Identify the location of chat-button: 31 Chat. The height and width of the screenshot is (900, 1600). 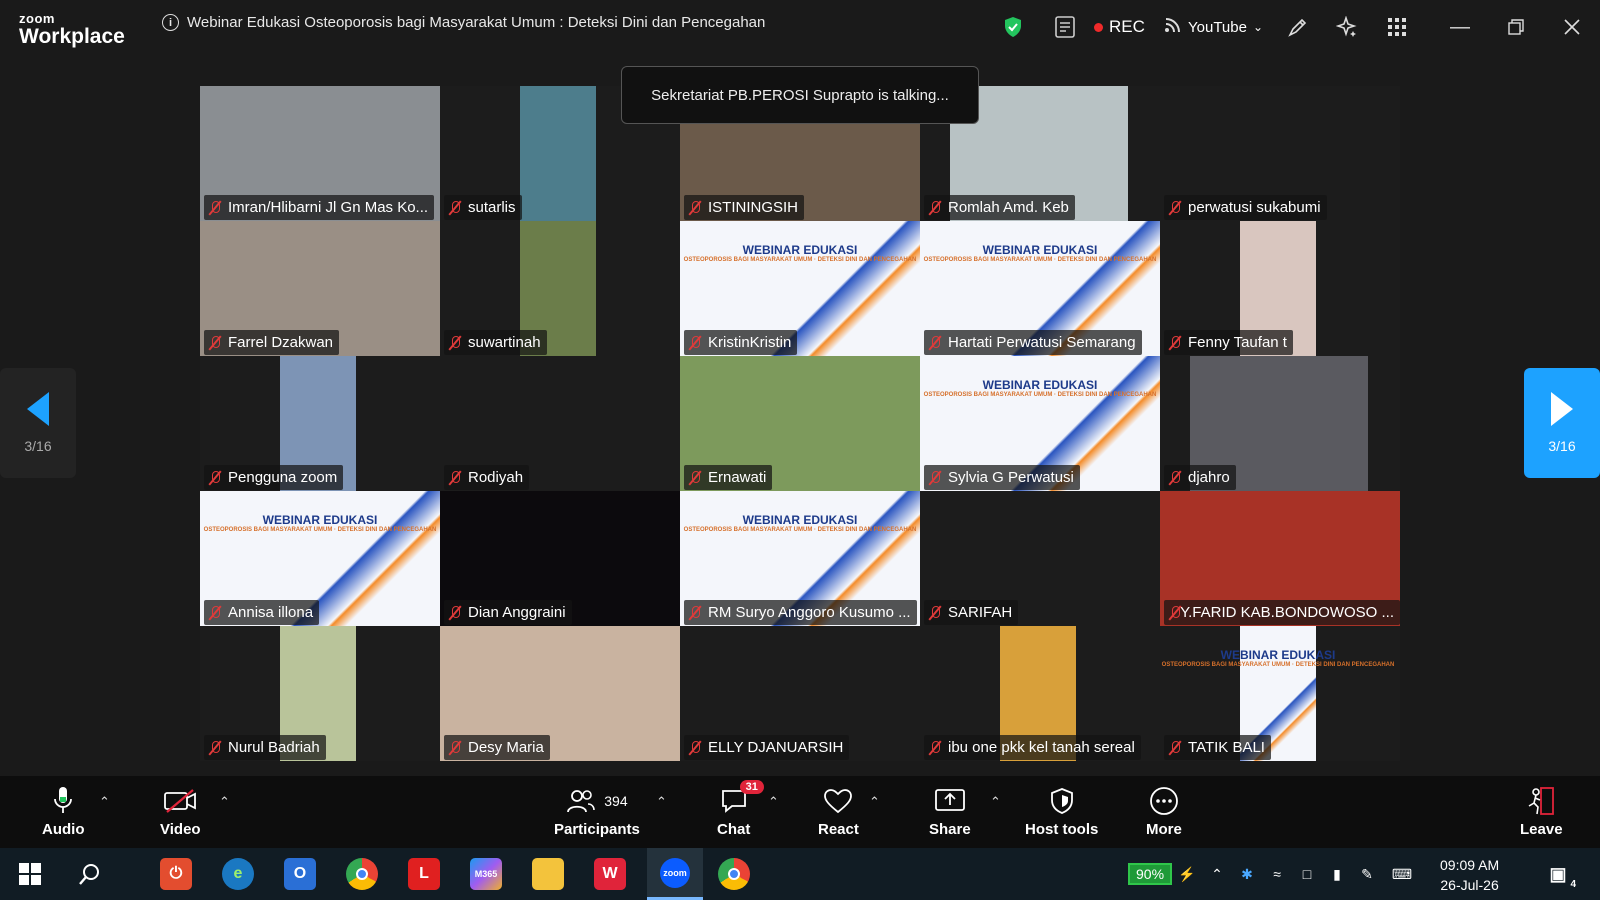
(740, 809).